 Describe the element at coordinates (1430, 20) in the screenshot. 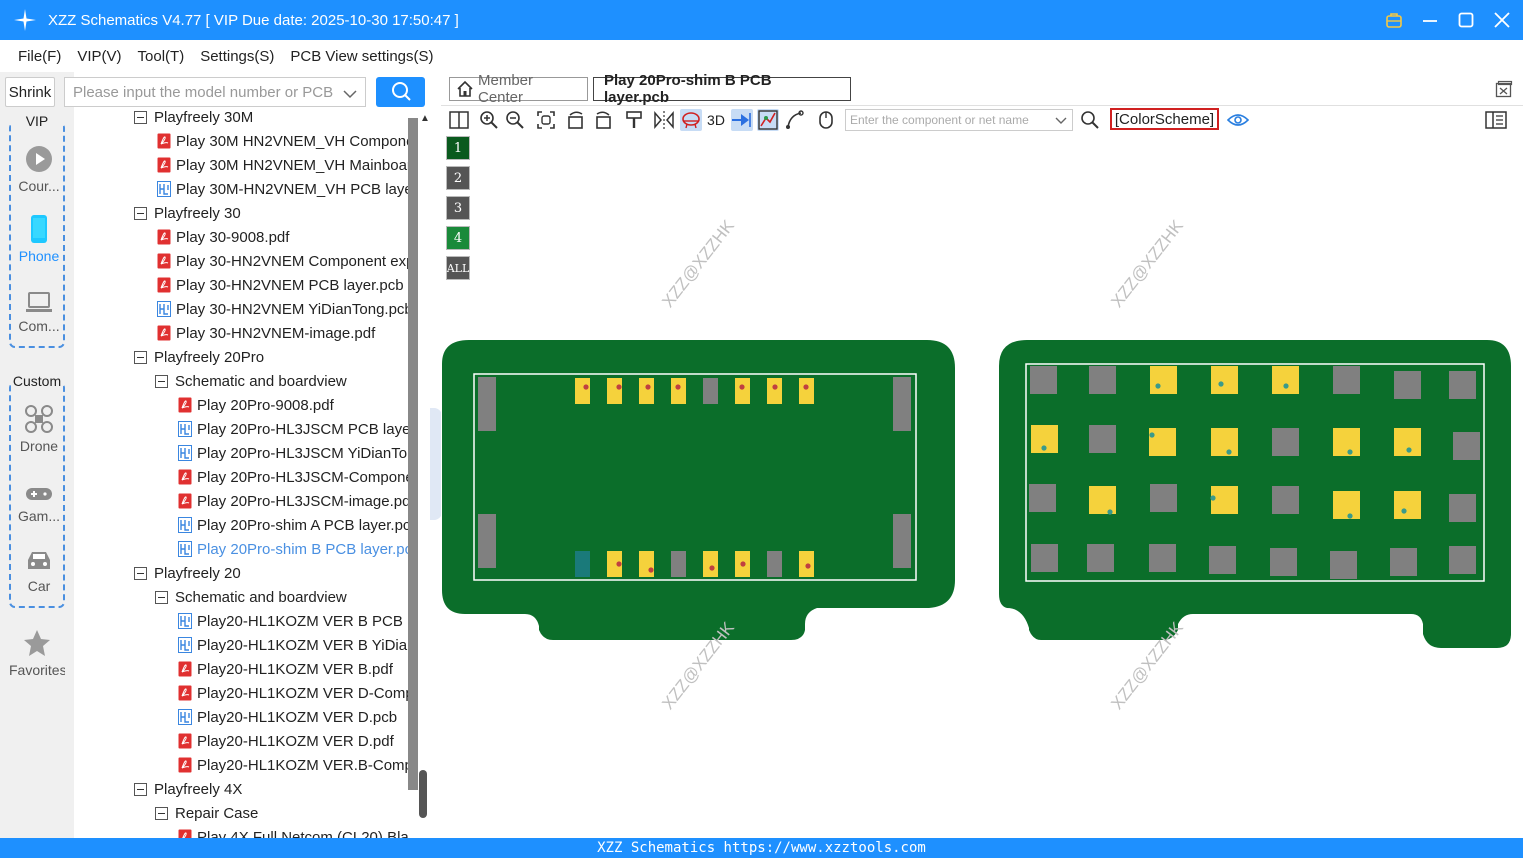

I see `minimize-icon` at that location.